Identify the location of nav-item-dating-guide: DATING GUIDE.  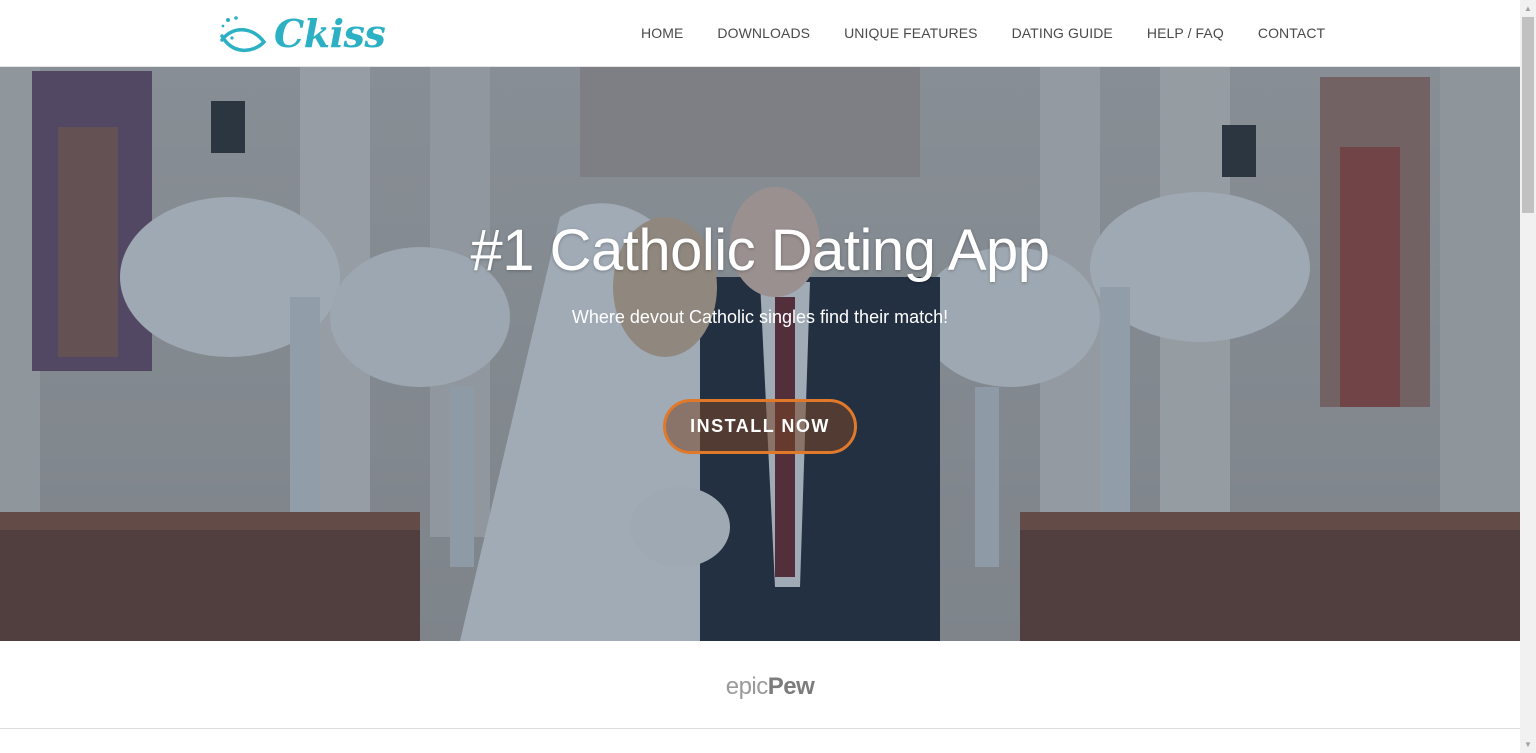
(1062, 33).